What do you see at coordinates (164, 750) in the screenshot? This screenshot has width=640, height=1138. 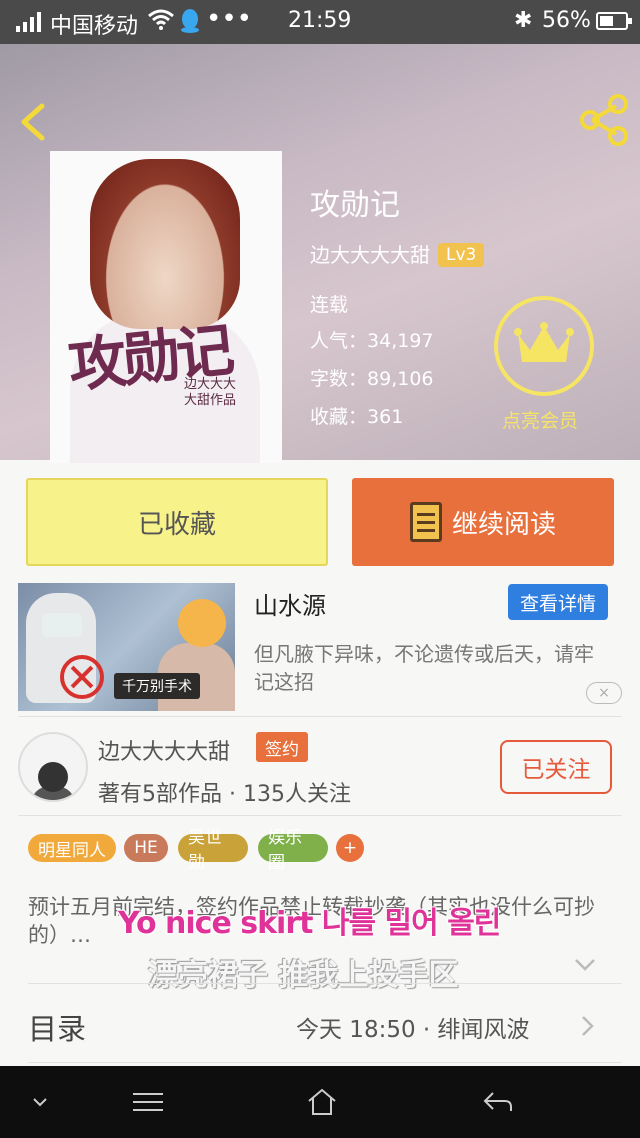 I see `author-name: 边大大大大甜` at bounding box center [164, 750].